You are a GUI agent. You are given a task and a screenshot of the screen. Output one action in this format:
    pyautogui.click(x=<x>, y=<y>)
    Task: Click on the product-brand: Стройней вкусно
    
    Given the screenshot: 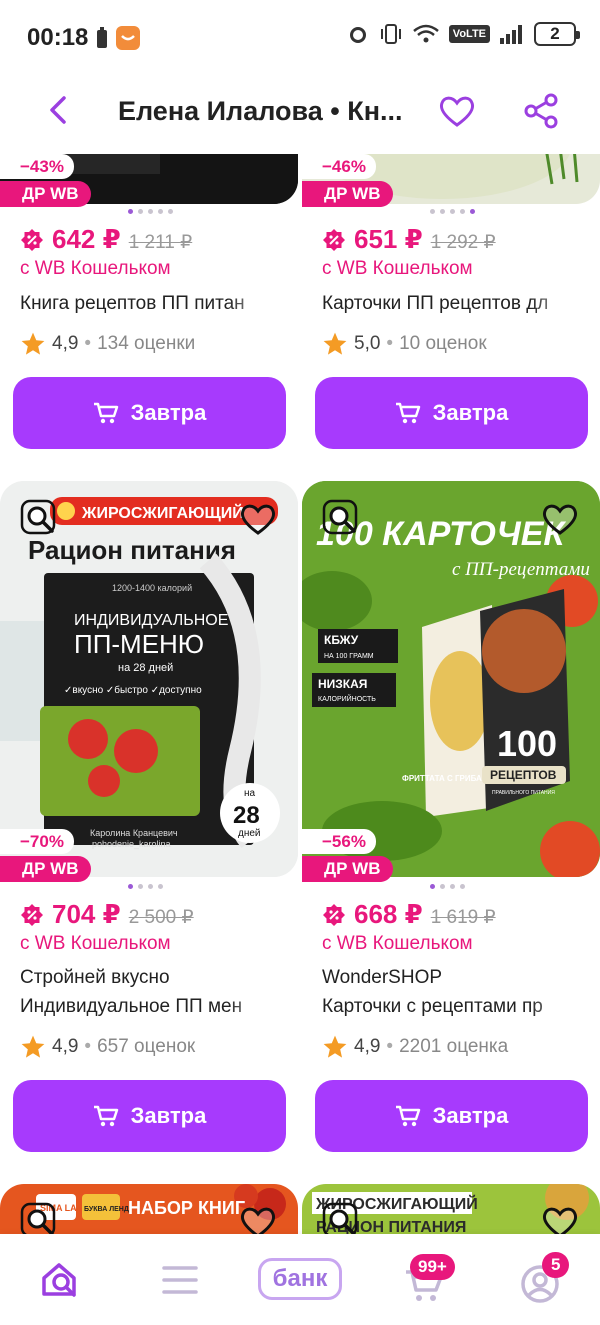 What is the action you would take?
    pyautogui.click(x=150, y=977)
    